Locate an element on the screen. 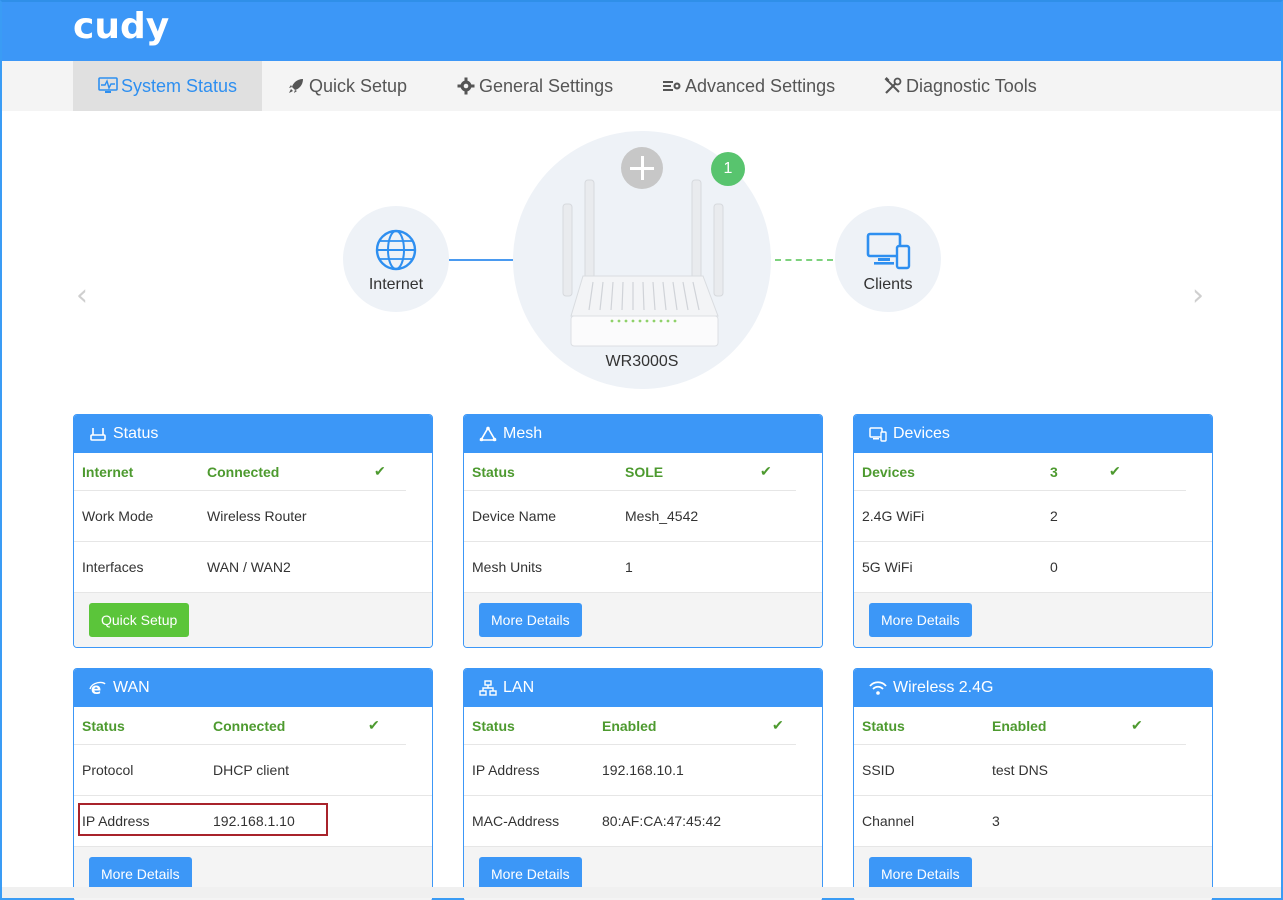  nav-label: Diagnostic Tools is located at coordinates (971, 85).